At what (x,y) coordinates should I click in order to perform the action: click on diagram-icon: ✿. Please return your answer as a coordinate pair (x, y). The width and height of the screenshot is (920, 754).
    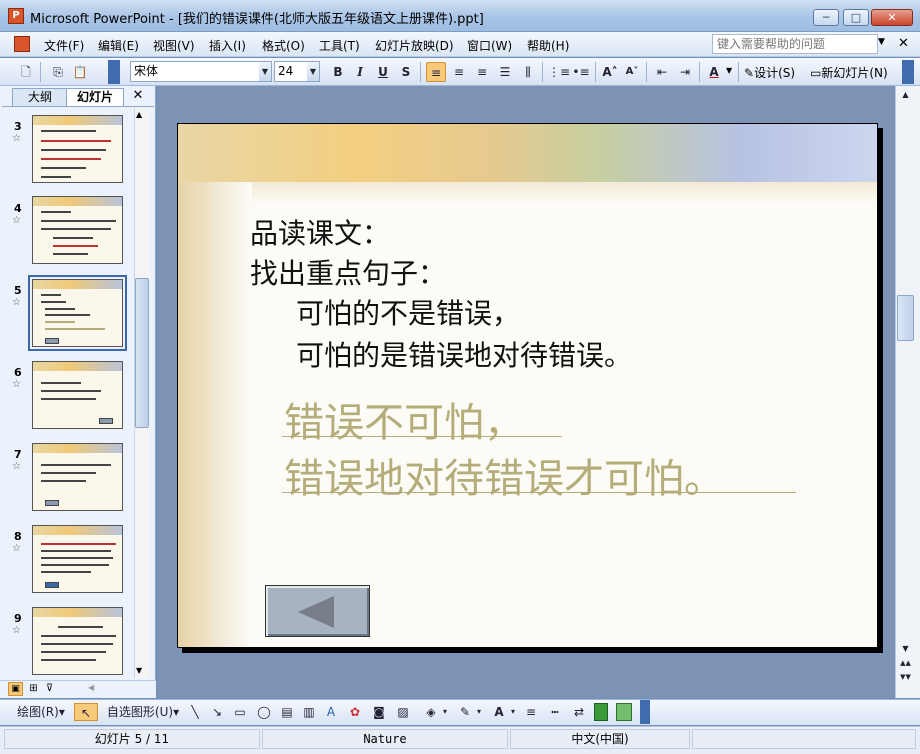
    Looking at the image, I should click on (355, 712).